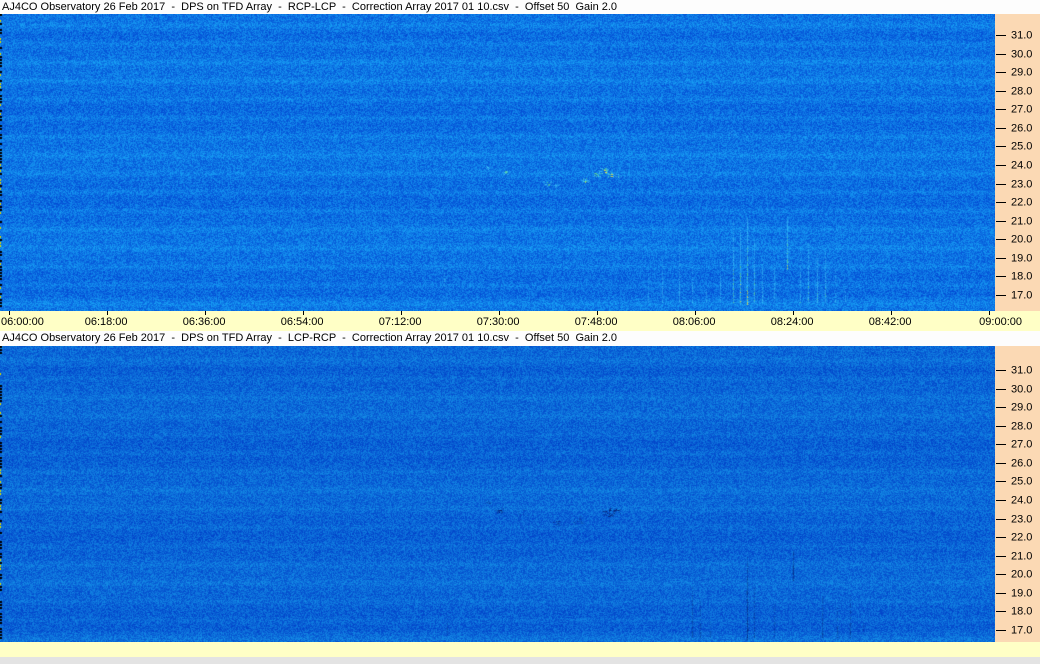 This screenshot has height=664, width=1040. Describe the element at coordinates (520, 649) in the screenshot. I see `panel2-time-axis` at that location.